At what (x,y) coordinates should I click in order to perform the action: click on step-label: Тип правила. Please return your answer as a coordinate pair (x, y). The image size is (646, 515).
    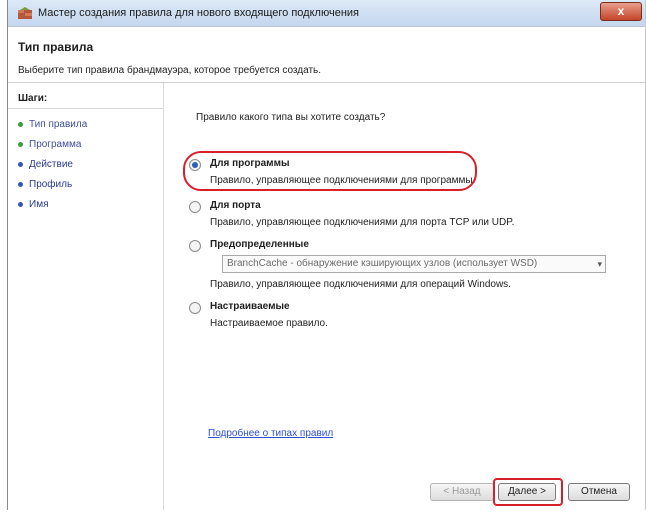
    Looking at the image, I should click on (58, 124).